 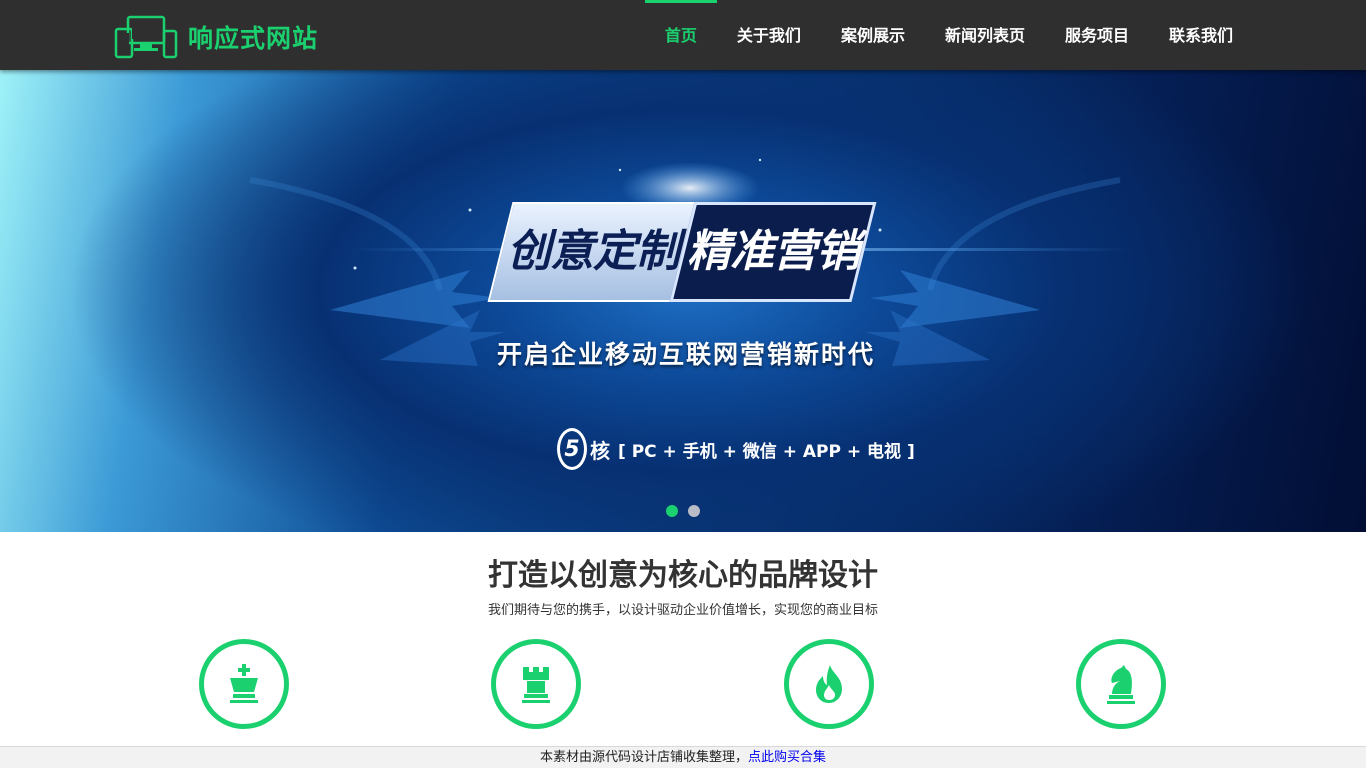 What do you see at coordinates (769, 35) in the screenshot?
I see `nav-item-about: 关于我们` at bounding box center [769, 35].